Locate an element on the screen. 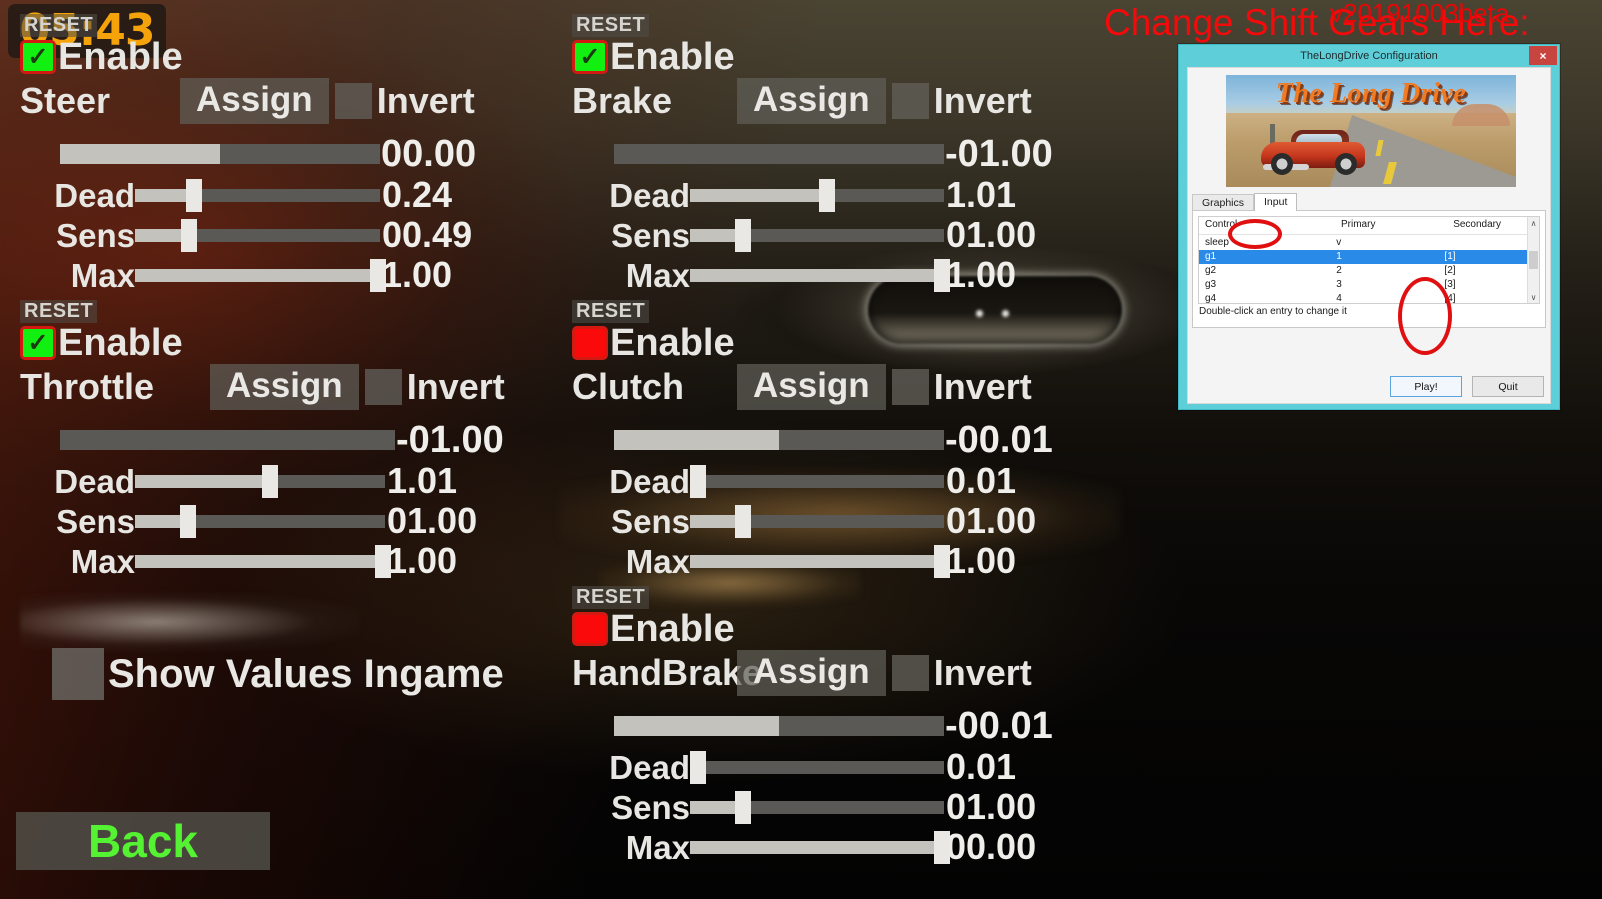 The height and width of the screenshot is (899, 1602). quit-button: Quit is located at coordinates (1508, 386).